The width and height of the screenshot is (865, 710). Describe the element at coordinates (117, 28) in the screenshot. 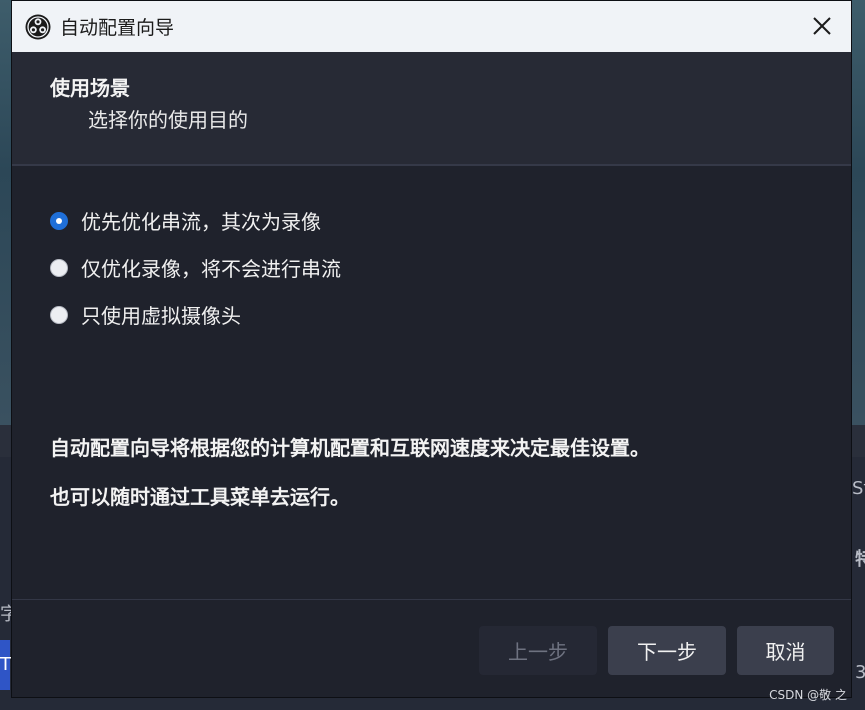

I see `window-title: 自动配置向导` at that location.